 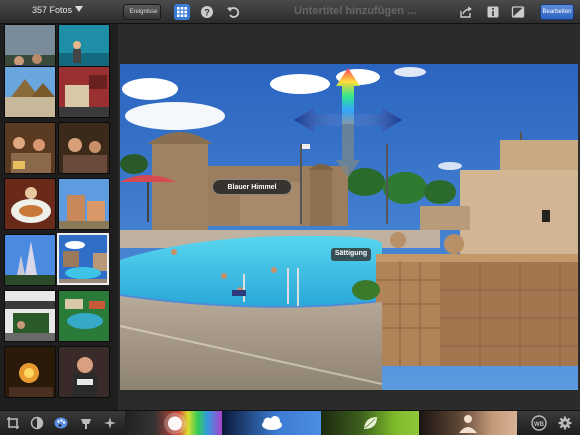 What do you see at coordinates (61, 423) in the screenshot?
I see `color-palette-icon` at bounding box center [61, 423].